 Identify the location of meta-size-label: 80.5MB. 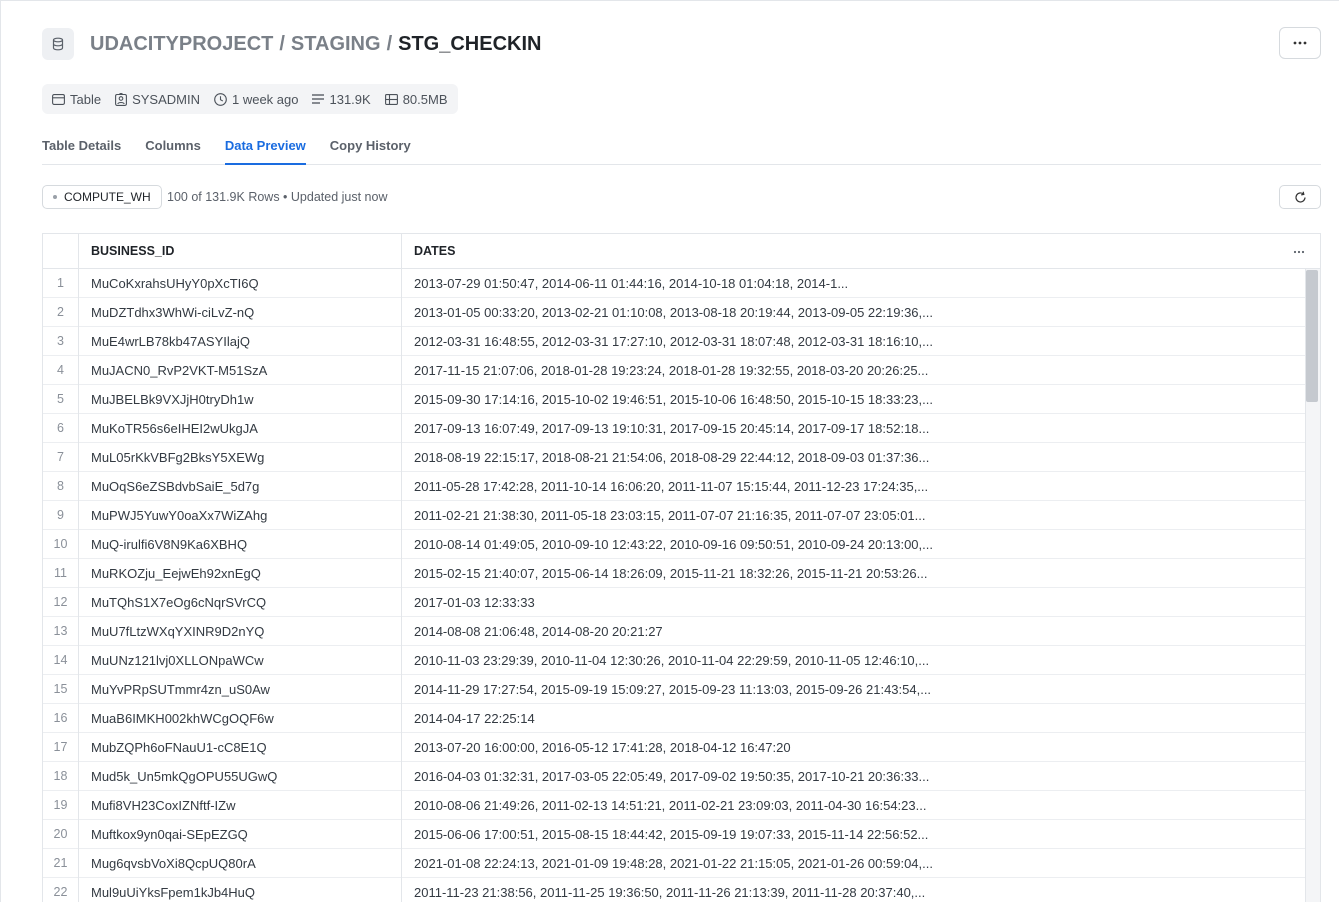
(425, 99).